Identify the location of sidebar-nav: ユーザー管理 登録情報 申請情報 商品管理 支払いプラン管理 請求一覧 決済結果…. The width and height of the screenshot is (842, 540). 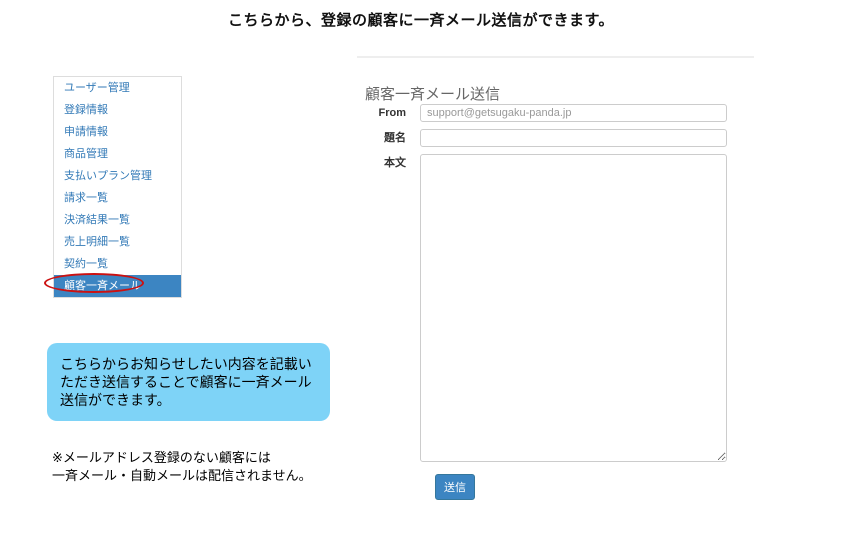
(117, 187).